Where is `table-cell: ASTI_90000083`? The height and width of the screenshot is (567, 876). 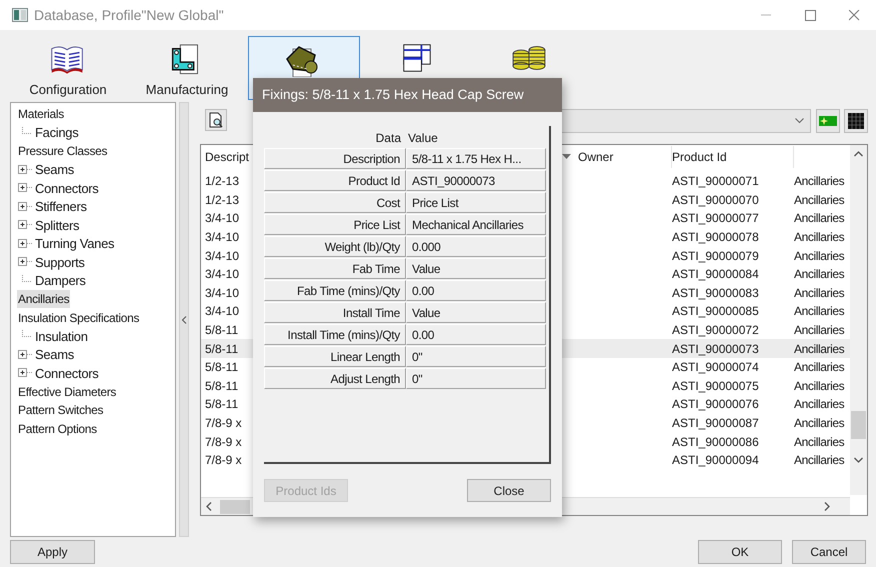
table-cell: ASTI_90000083 is located at coordinates (715, 293).